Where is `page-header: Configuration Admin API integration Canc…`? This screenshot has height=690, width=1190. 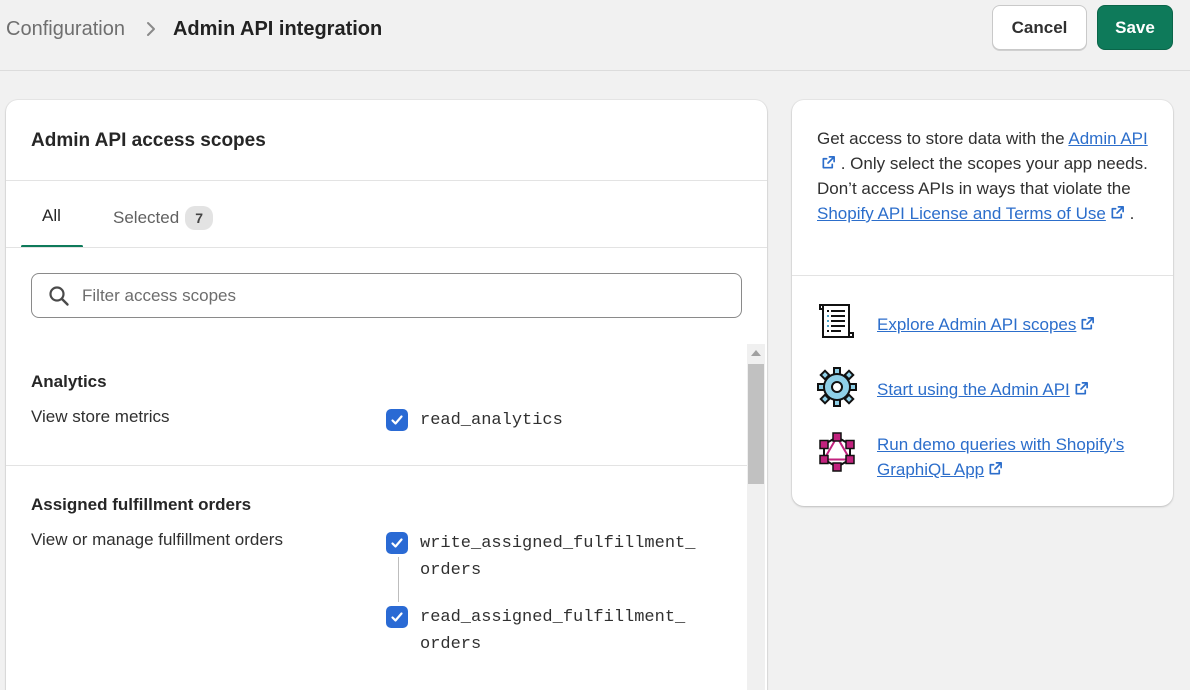
page-header: Configuration Admin API integration Canc… is located at coordinates (595, 35).